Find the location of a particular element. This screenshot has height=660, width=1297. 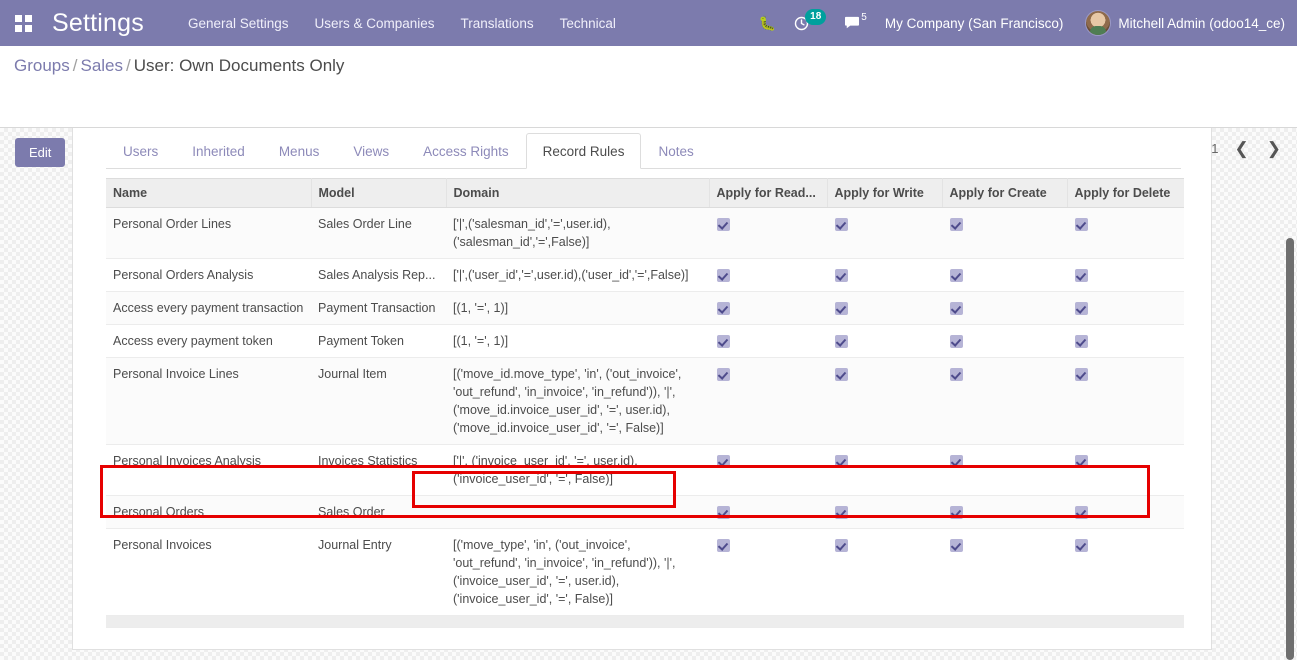

nav-item-users-companies: Users & Companies is located at coordinates (375, 23).